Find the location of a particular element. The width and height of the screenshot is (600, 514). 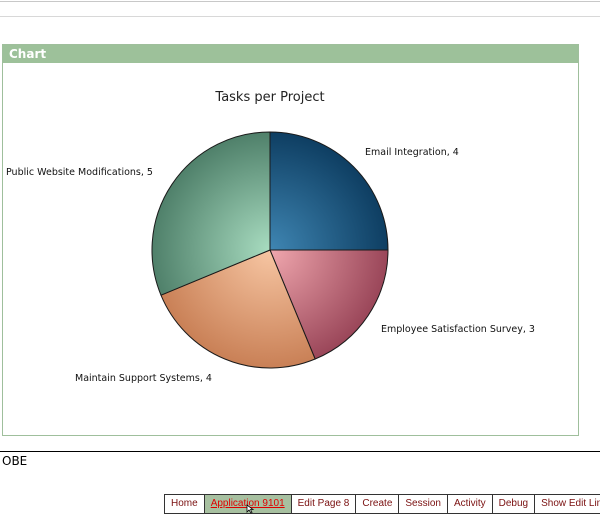

pie-label-employee-satisfaction: Employee Satisfaction Survey, 3 is located at coordinates (458, 329).